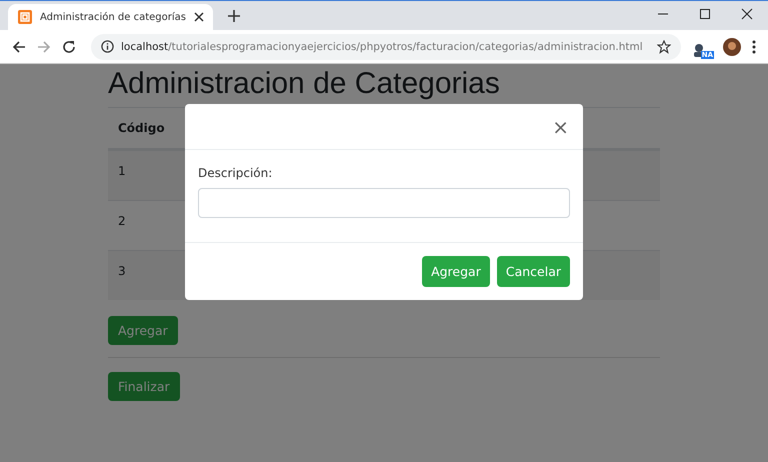 The height and width of the screenshot is (462, 768). What do you see at coordinates (122, 271) in the screenshot?
I see `table-cell: 3` at bounding box center [122, 271].